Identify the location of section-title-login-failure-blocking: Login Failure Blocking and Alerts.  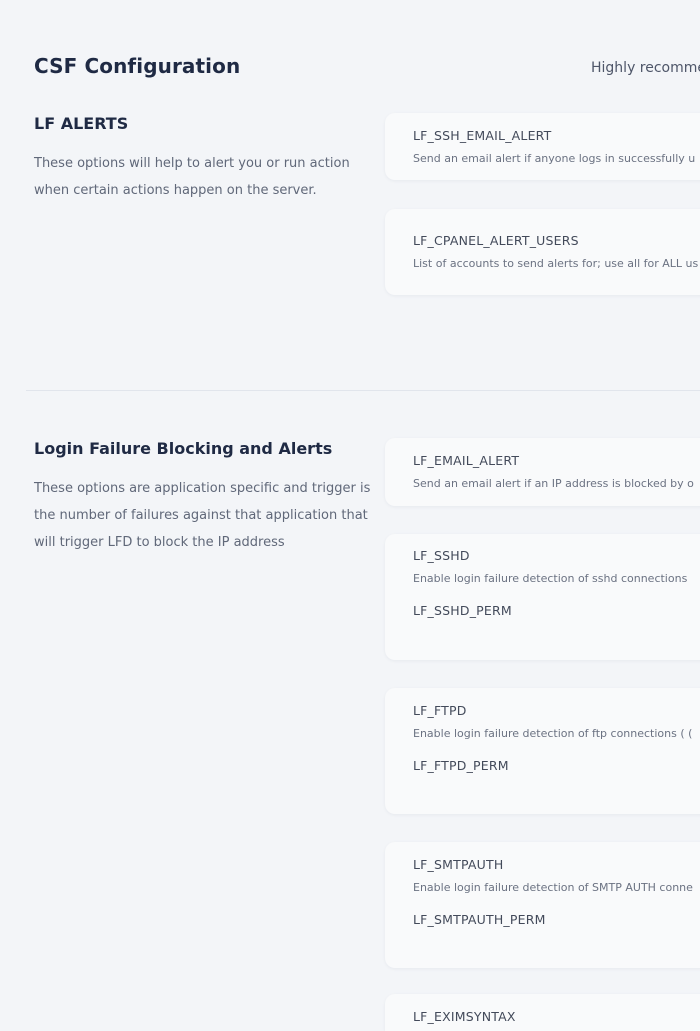
(183, 448).